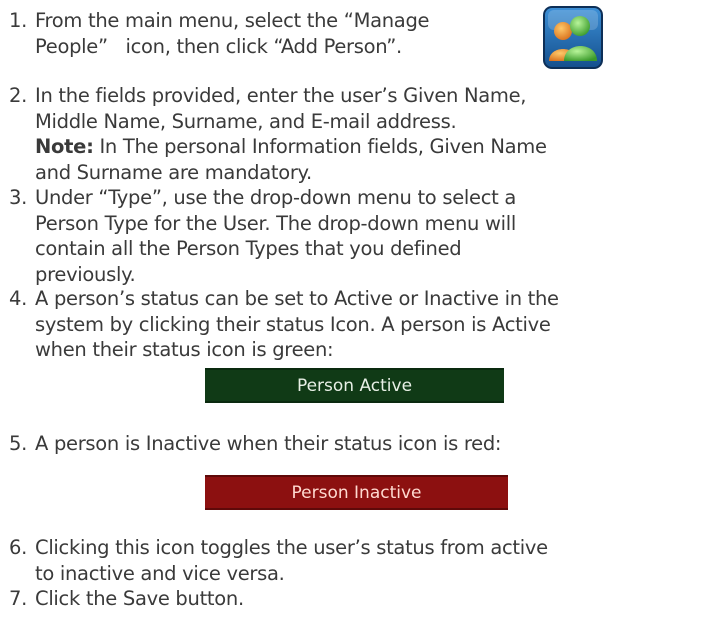 This screenshot has width=701, height=632. Describe the element at coordinates (18, 598) in the screenshot. I see `step-number: 7.` at that location.